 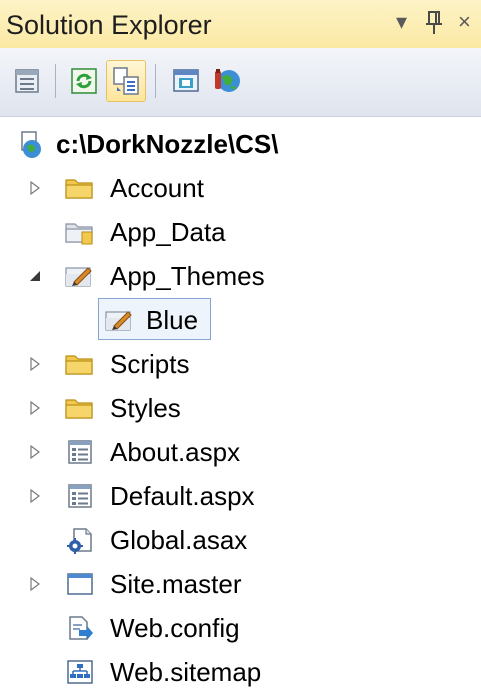 I want to click on tree-item-label: Default.aspx, so click(x=182, y=496).